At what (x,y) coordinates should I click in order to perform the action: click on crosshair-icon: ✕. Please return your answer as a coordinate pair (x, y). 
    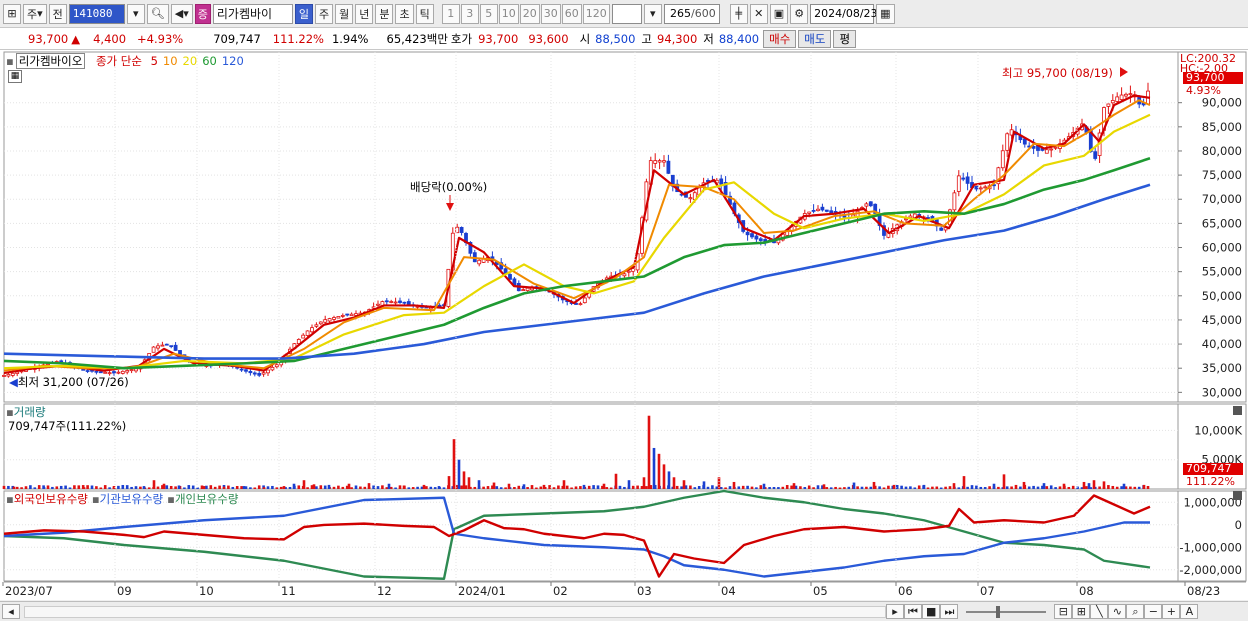
    Looking at the image, I should click on (758, 13).